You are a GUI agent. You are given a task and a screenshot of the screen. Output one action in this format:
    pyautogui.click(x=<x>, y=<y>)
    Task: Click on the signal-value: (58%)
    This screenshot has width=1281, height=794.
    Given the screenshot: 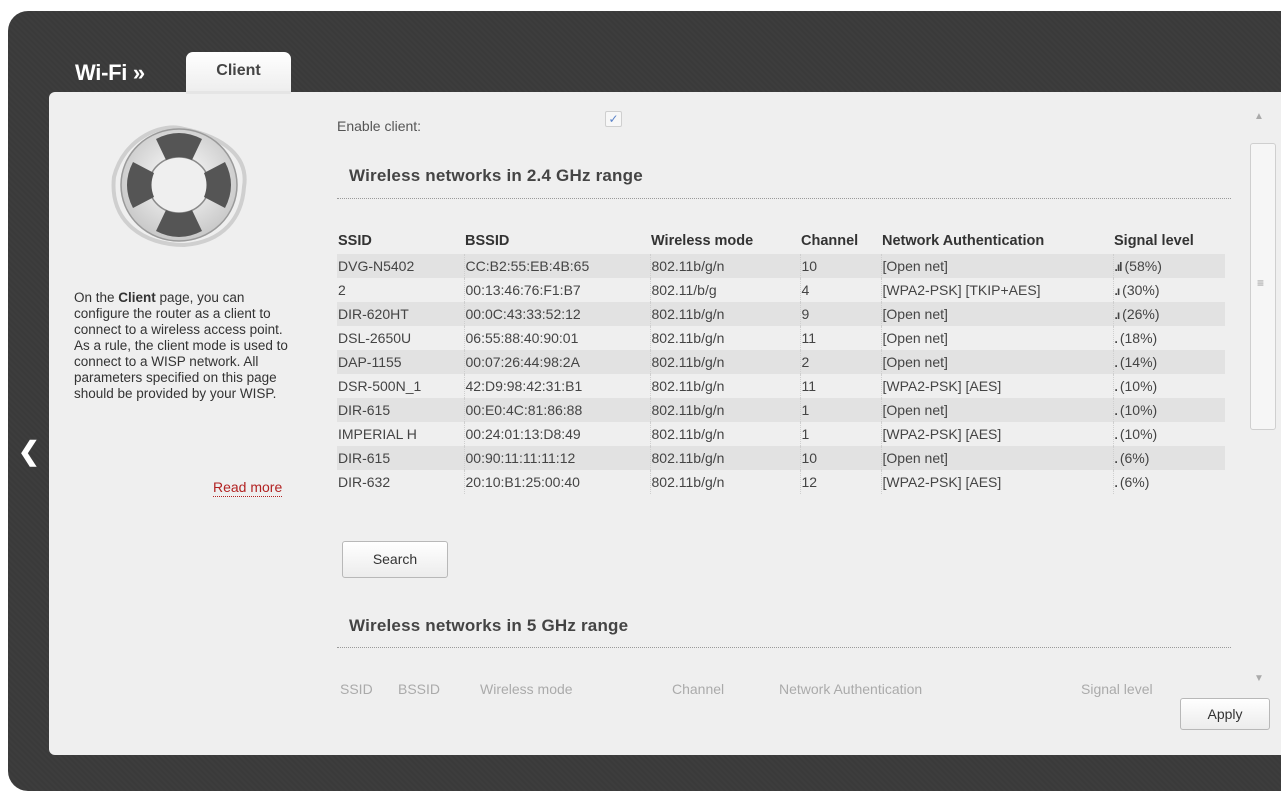 What is the action you would take?
    pyautogui.click(x=1143, y=266)
    